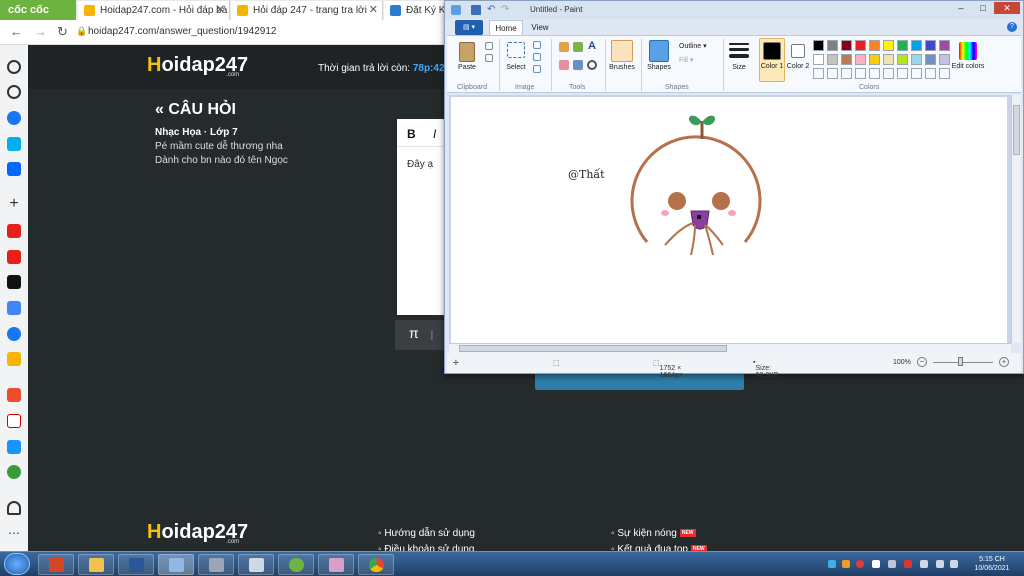 This screenshot has width=1024, height=576. I want to click on footer-logo: Hoidap247.com, so click(197, 533).